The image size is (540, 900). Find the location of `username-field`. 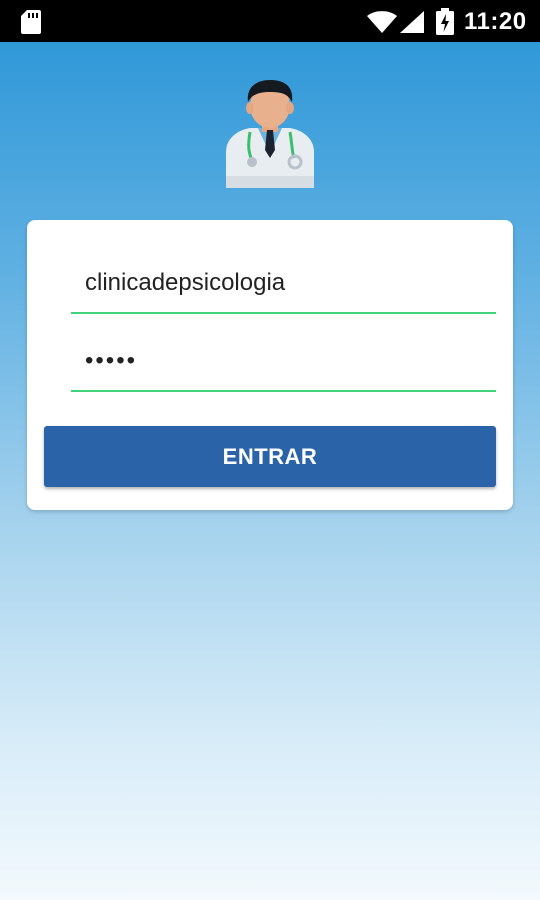

username-field is located at coordinates (283, 284).